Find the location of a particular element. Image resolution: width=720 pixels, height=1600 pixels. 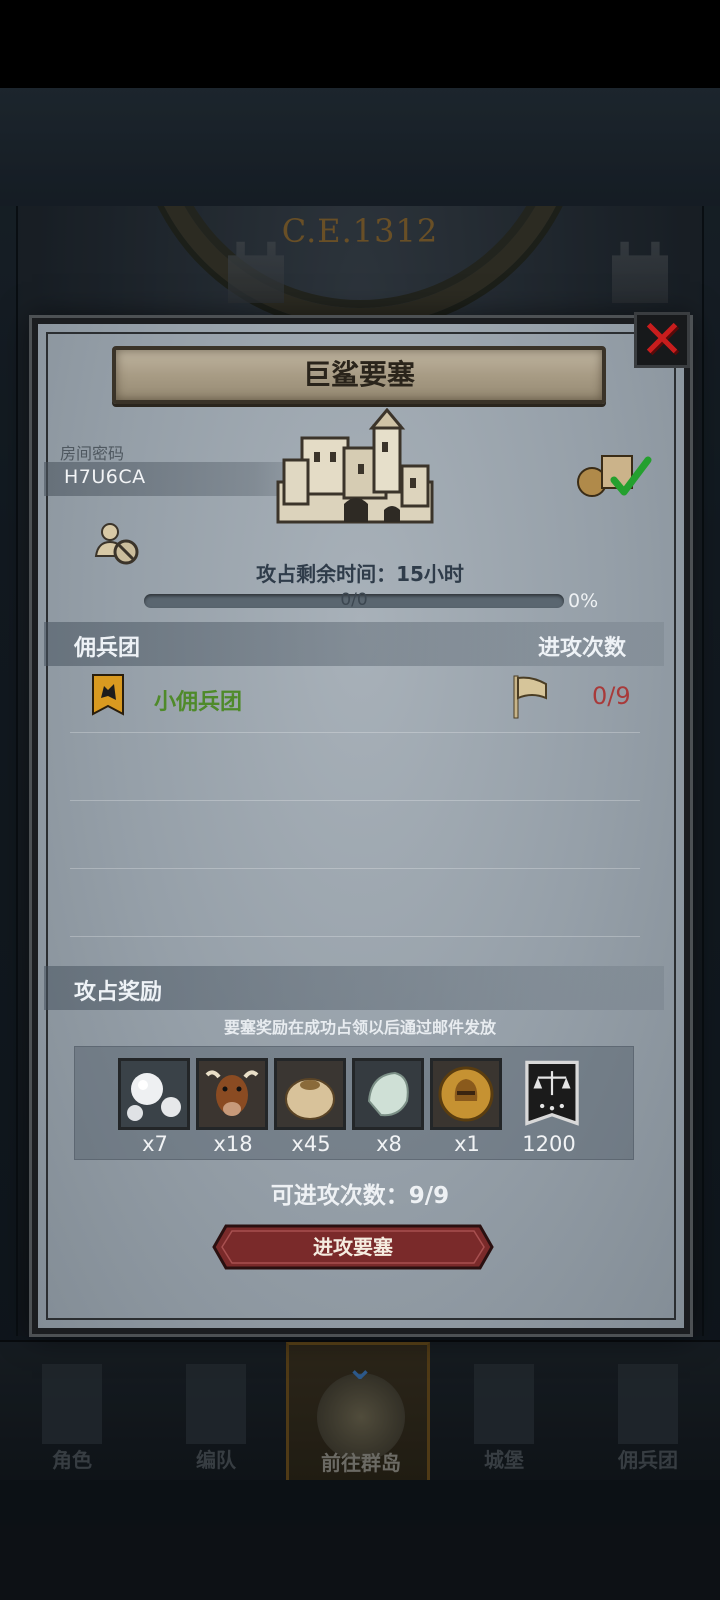

progress-text: 0/0 is located at coordinates (354, 600).